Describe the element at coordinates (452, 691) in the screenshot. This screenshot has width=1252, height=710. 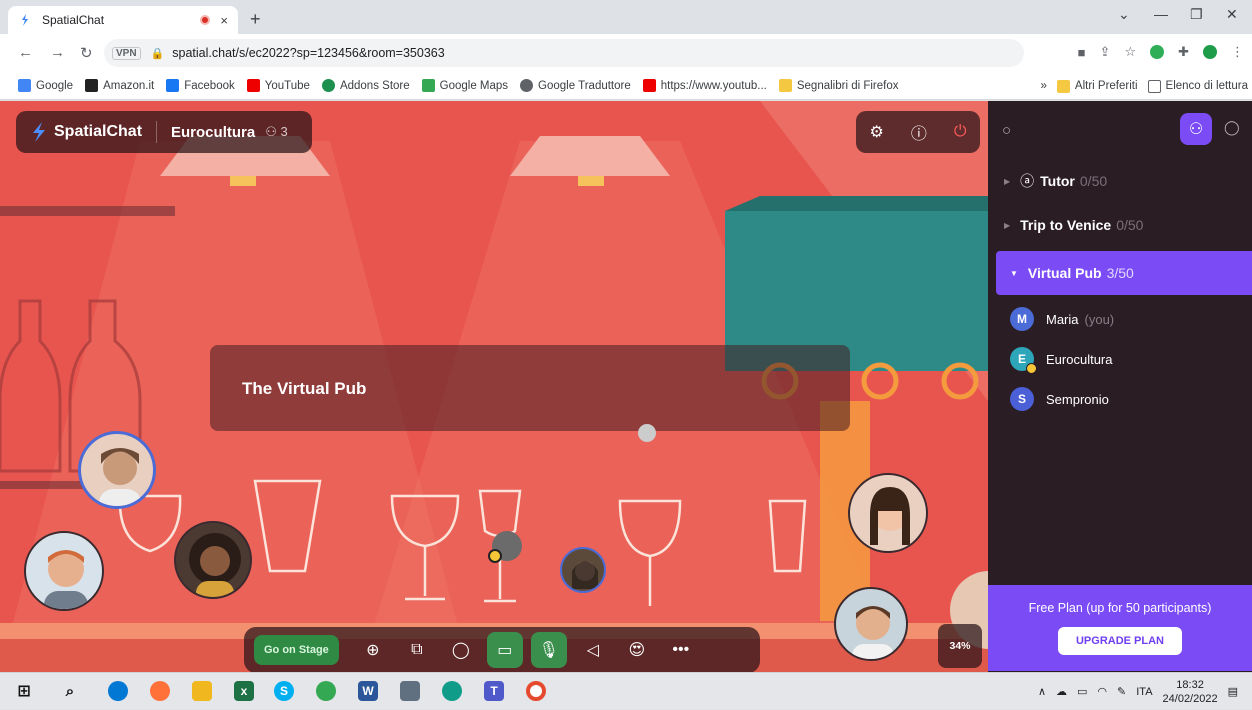
I see `edge-icon` at that location.